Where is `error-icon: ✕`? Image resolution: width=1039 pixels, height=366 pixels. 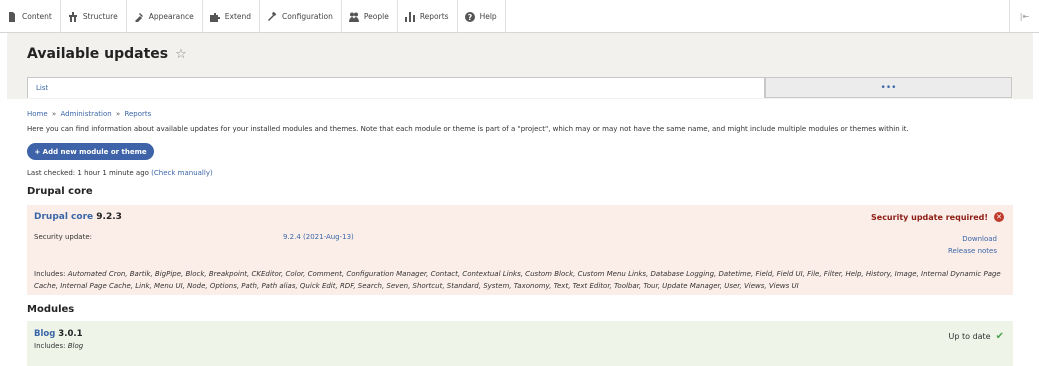
error-icon: ✕ is located at coordinates (999, 217).